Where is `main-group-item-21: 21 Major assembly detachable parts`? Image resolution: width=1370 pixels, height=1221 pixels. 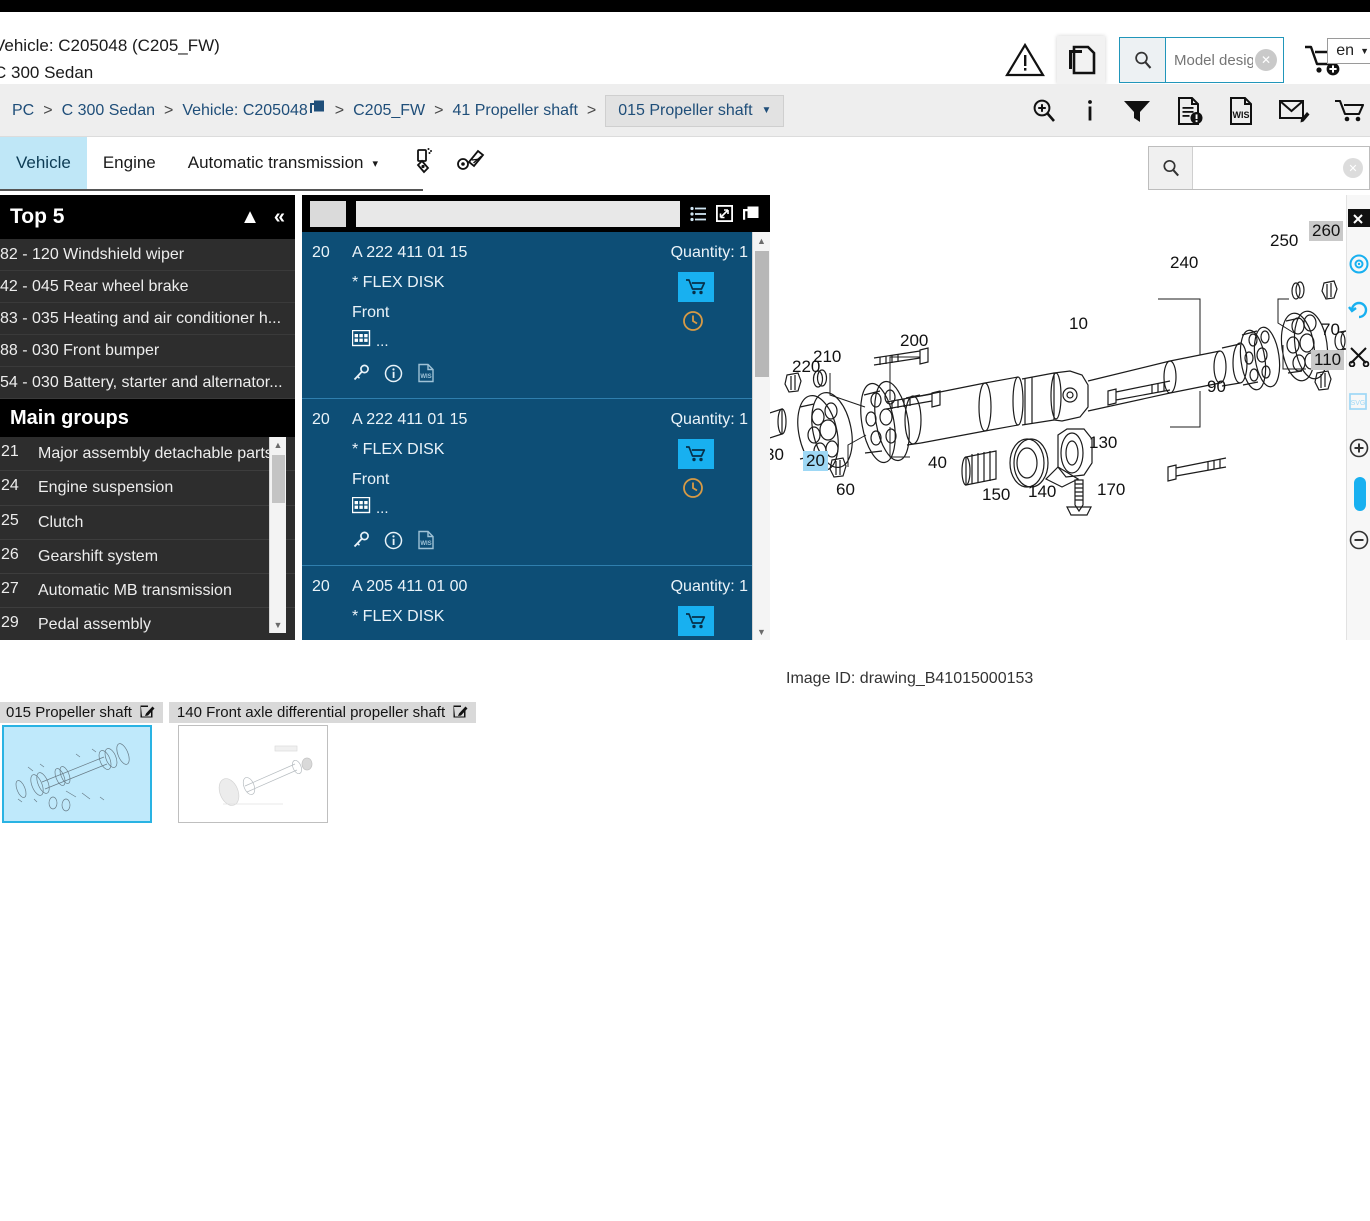
main-group-item-21: 21 Major assembly detachable parts is located at coordinates (147, 454).